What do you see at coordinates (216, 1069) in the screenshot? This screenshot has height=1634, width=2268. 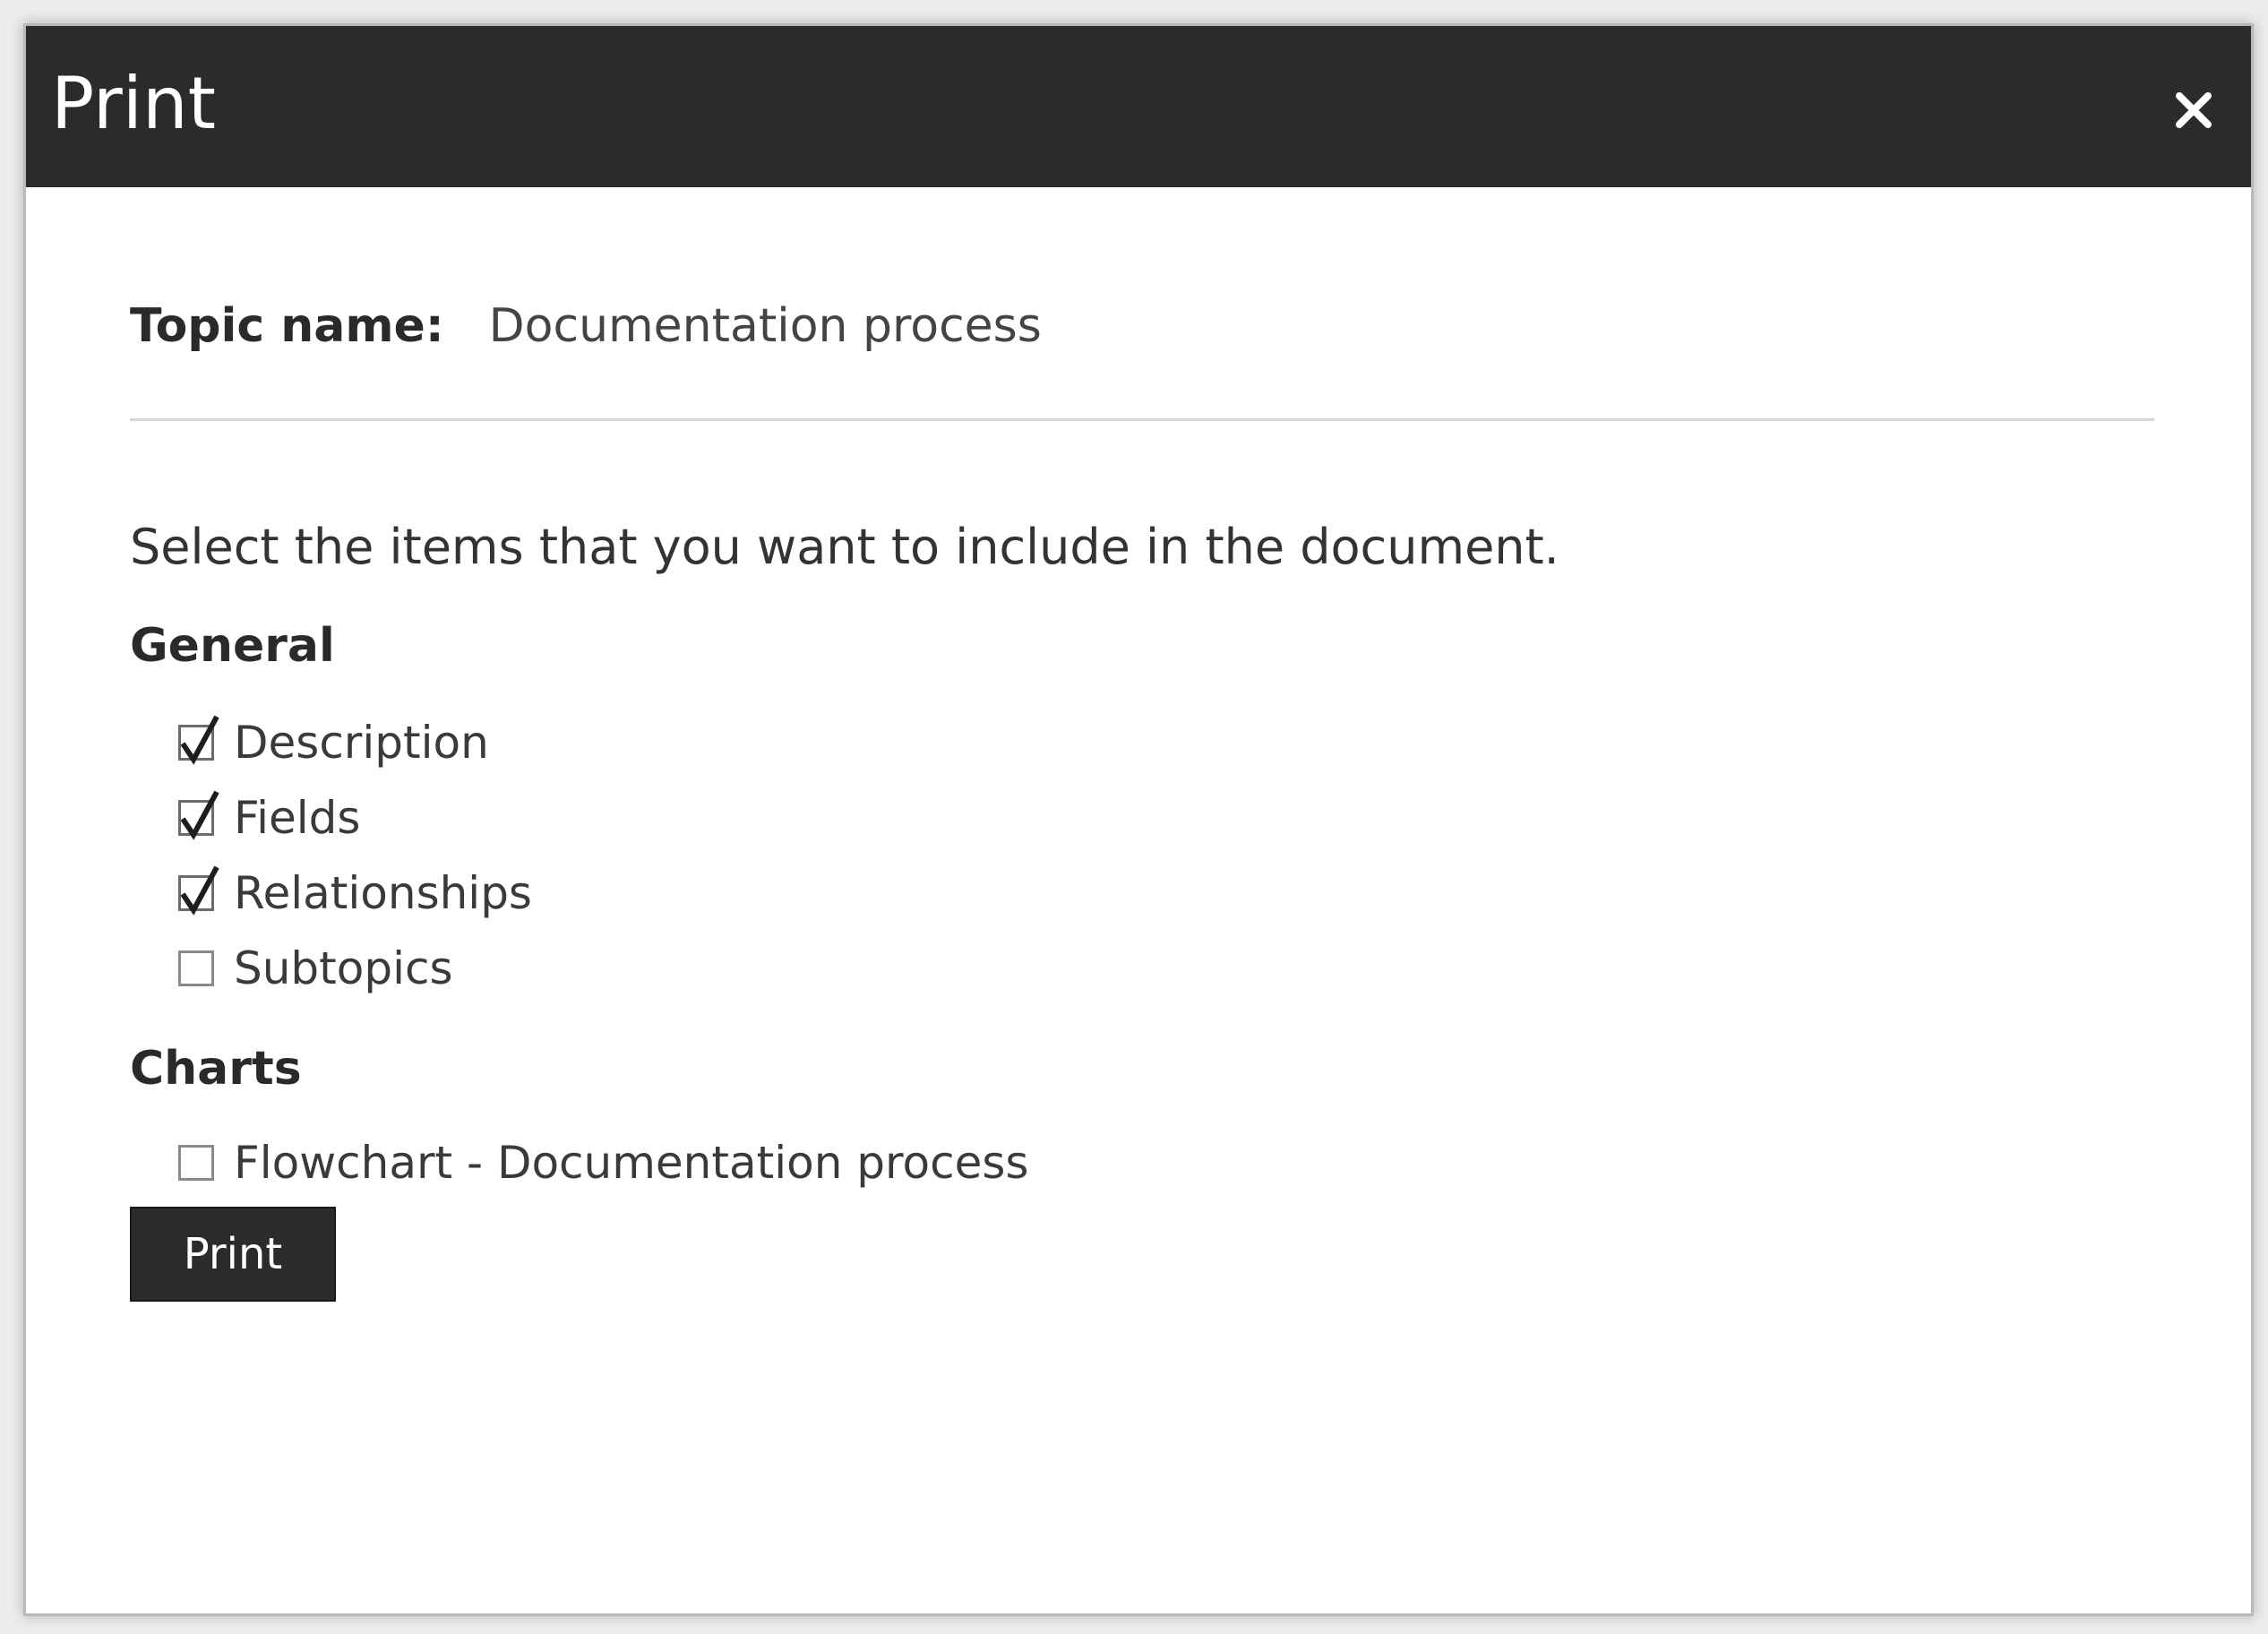 I see `section-title-charts: Charts` at bounding box center [216, 1069].